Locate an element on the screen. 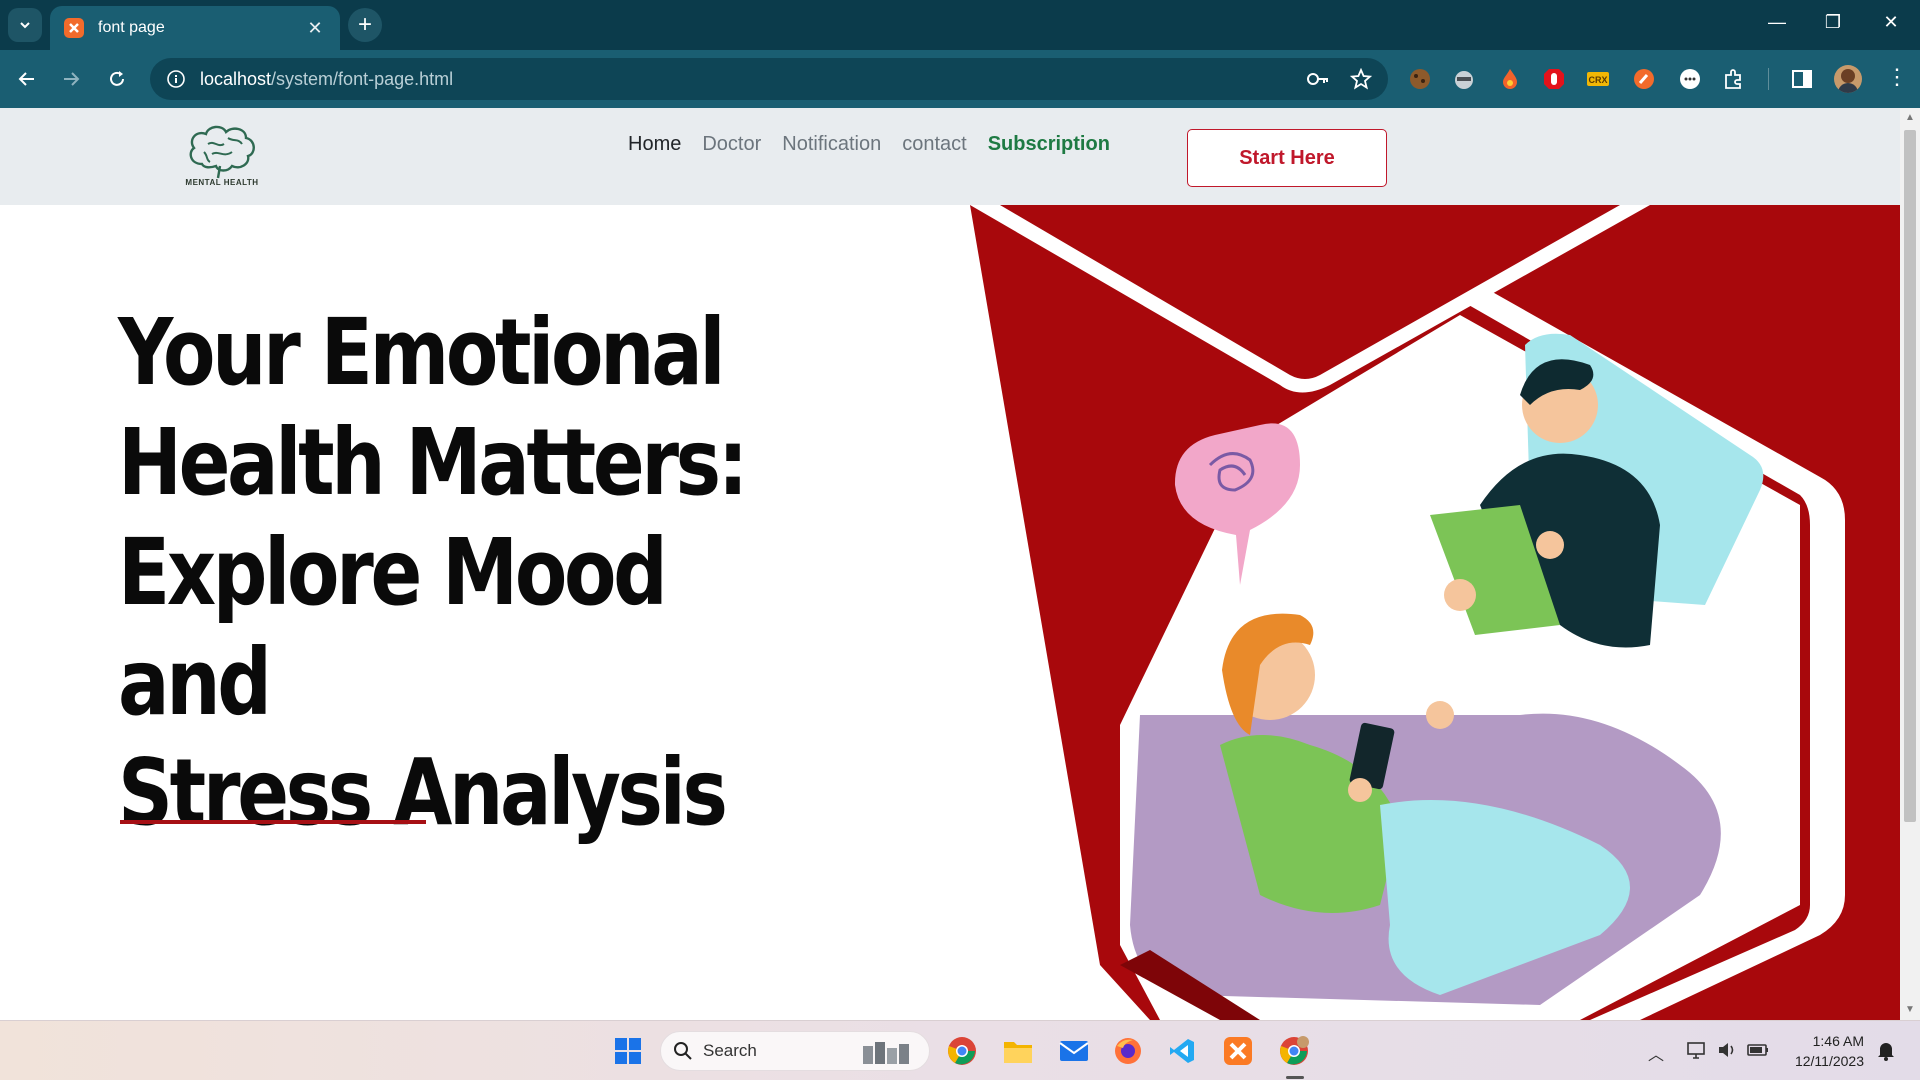  site-info-icon is located at coordinates (176, 79).